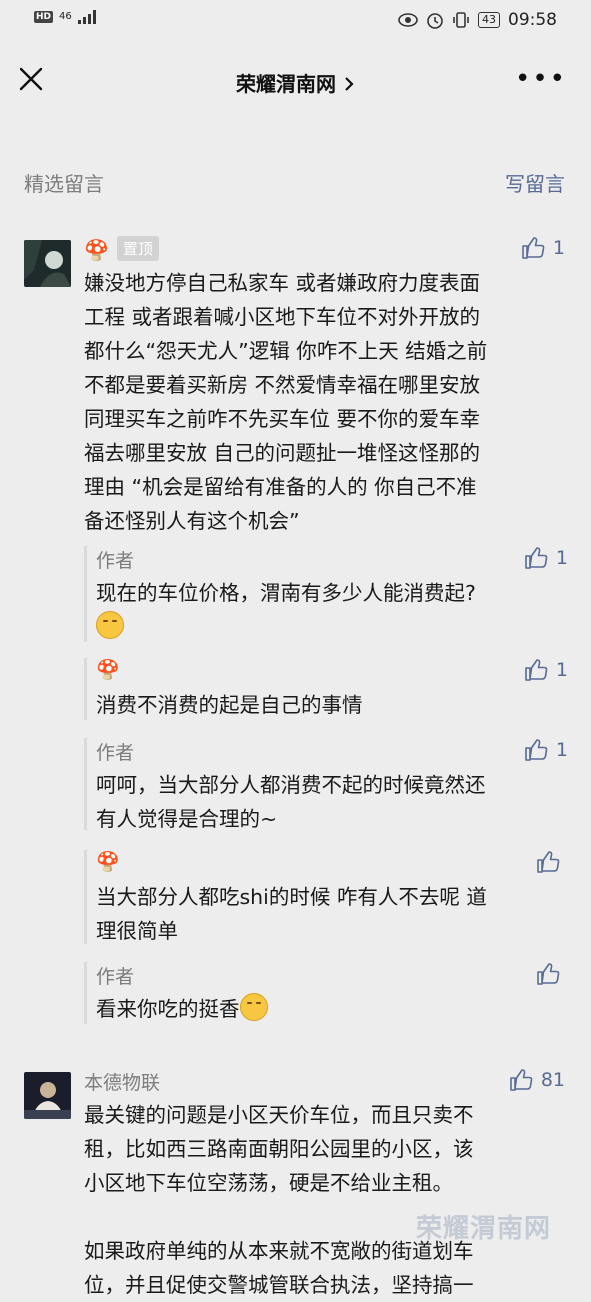 This screenshot has height=1302, width=591. What do you see at coordinates (137, 248) in the screenshot?
I see `pinned-badge: 置顶` at bounding box center [137, 248].